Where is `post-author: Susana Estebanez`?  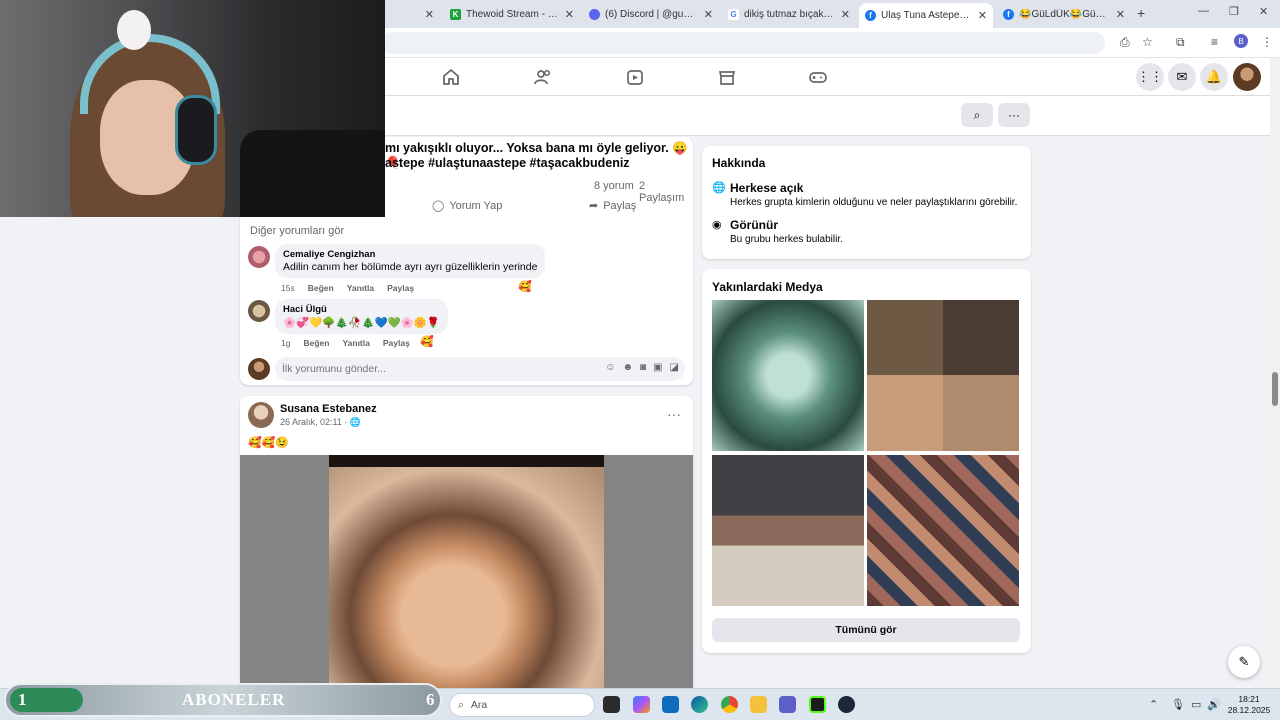 post-author: Susana Estebanez is located at coordinates (328, 409).